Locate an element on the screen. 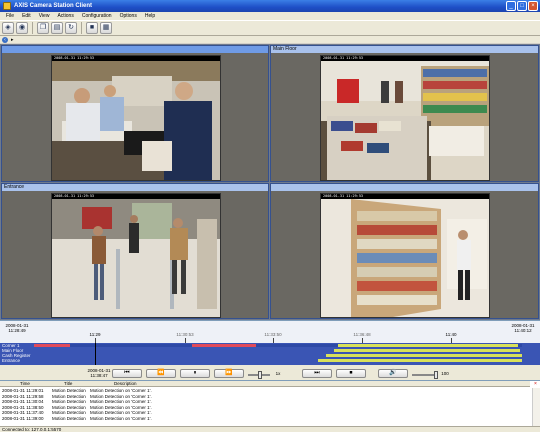 This screenshot has height=432, width=540. rewind-button: ⏪ is located at coordinates (161, 373).